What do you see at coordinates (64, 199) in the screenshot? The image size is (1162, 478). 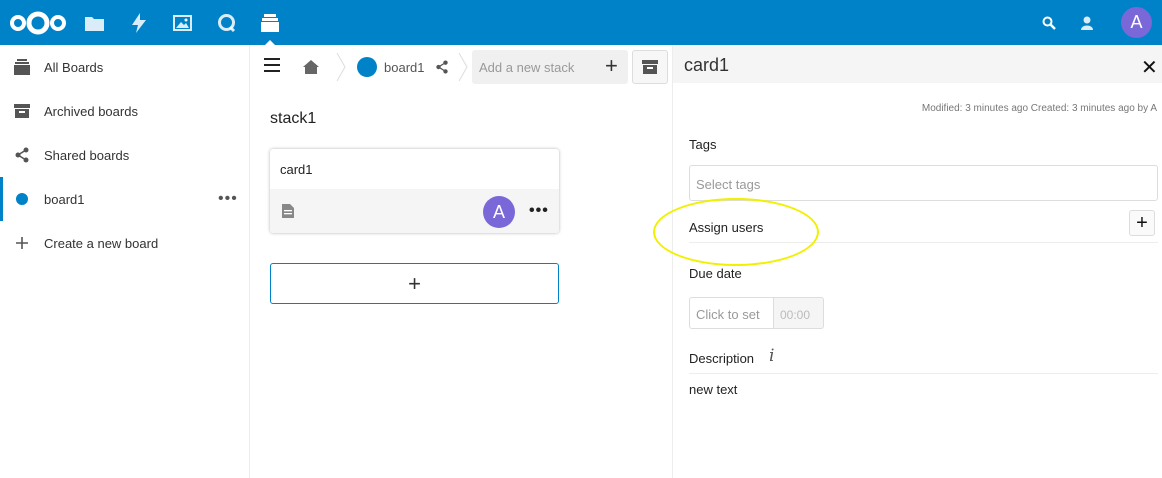 I see `sidebar-item-label: board1` at bounding box center [64, 199].